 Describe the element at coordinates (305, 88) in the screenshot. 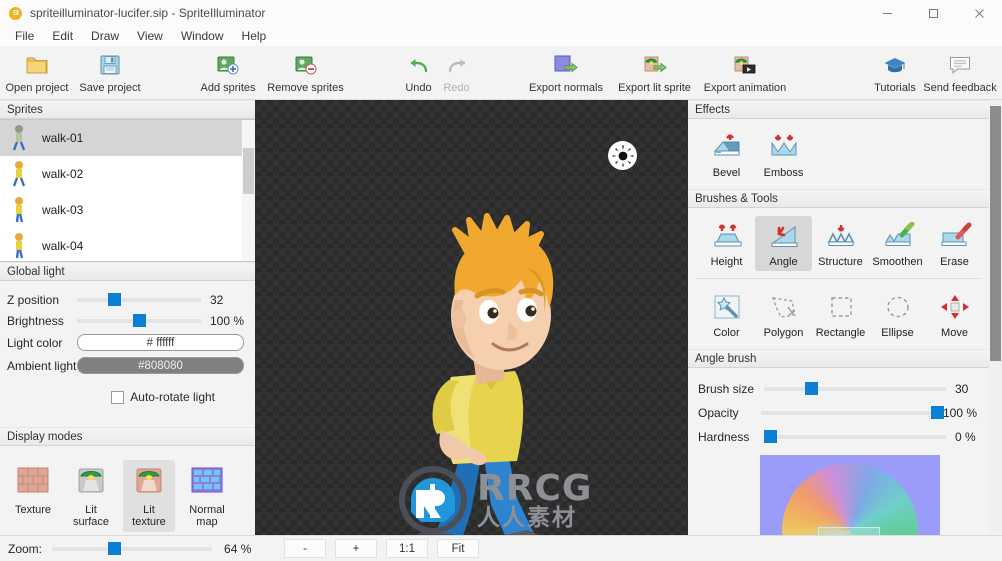

I see `remove-sprites-label: Remove sprites` at that location.